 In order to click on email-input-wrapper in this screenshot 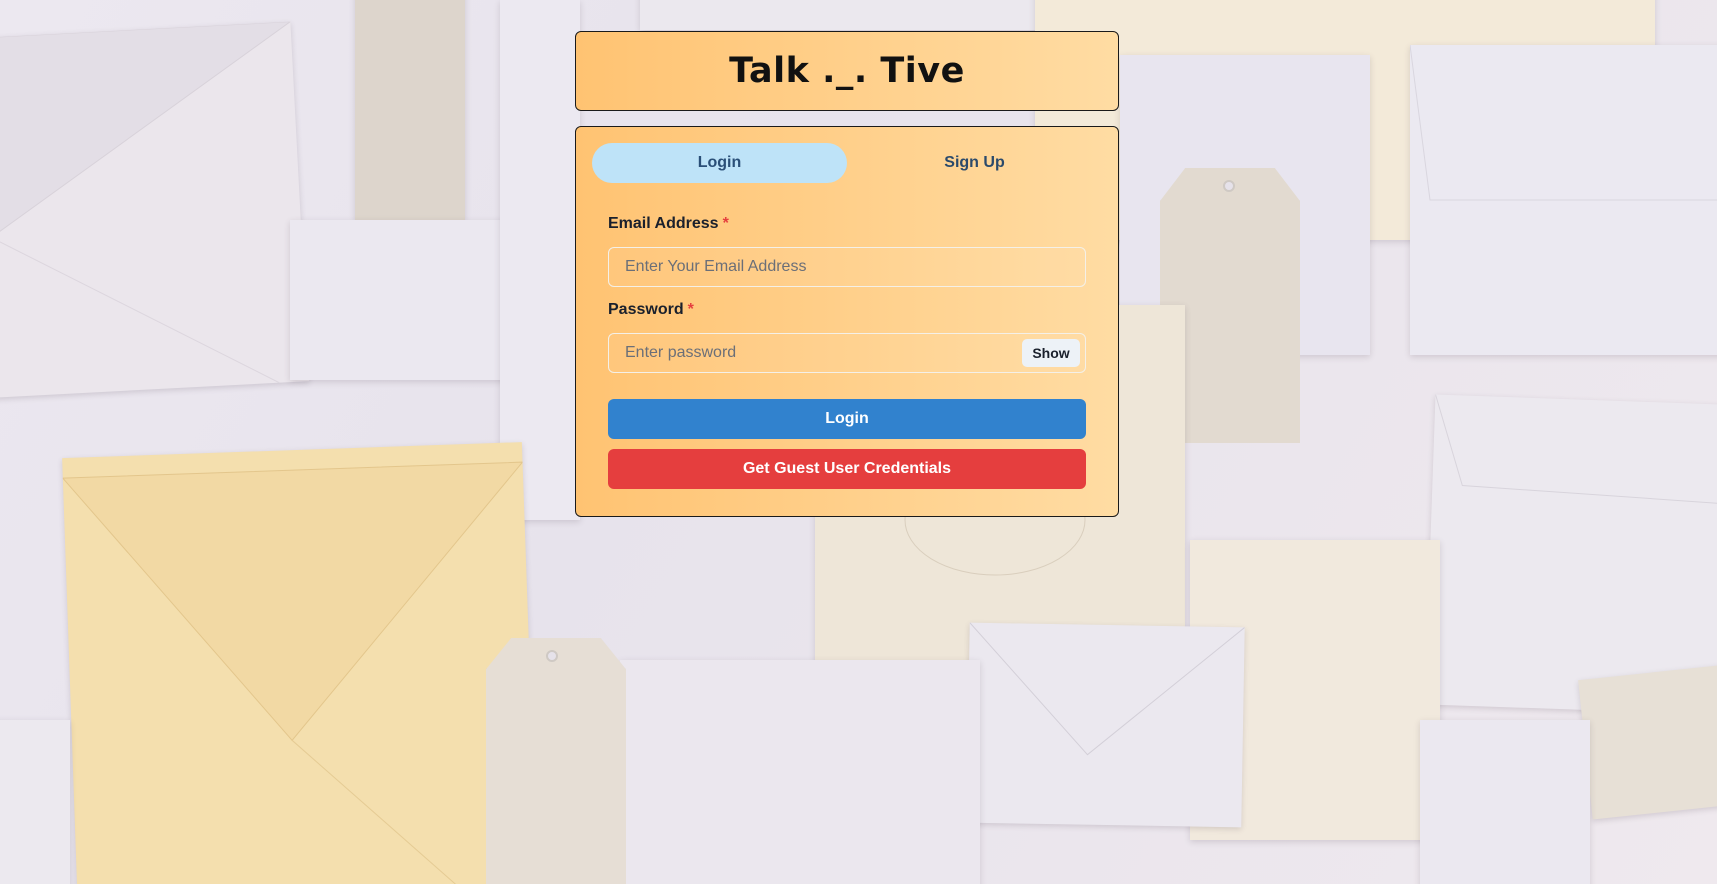, I will do `click(847, 267)`.